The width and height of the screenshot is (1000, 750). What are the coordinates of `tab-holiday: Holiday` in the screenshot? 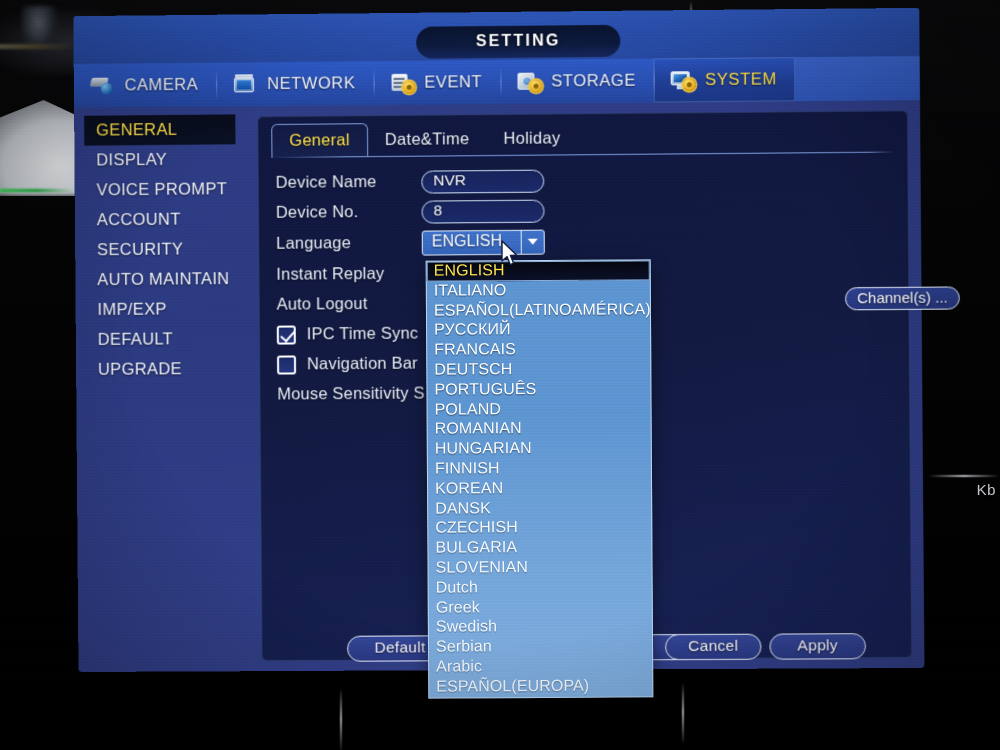 It's located at (531, 138).